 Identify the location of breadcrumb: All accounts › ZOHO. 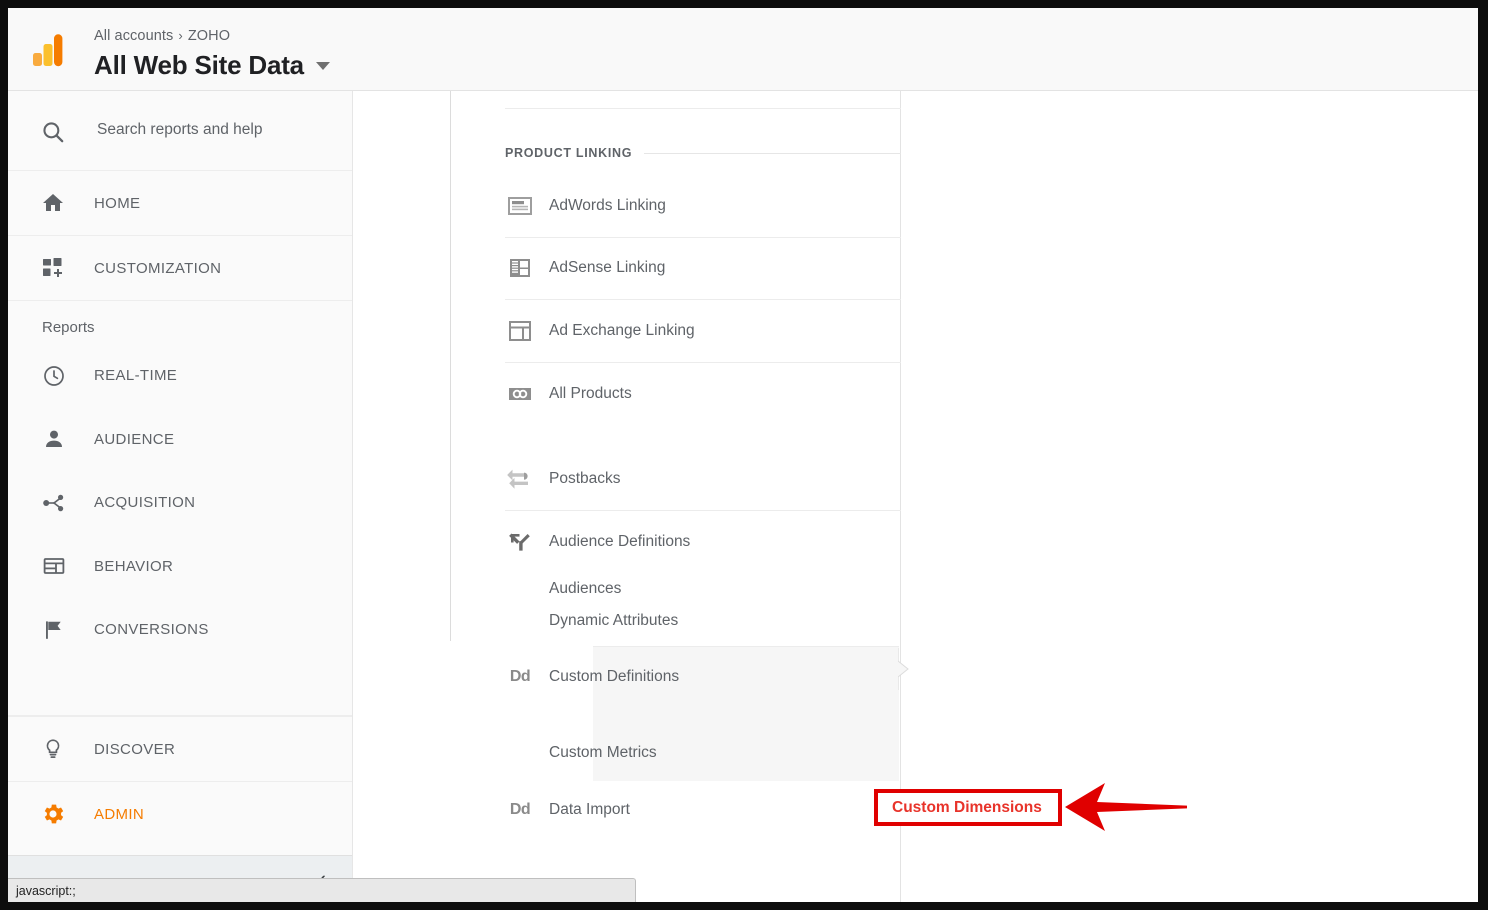
(162, 36).